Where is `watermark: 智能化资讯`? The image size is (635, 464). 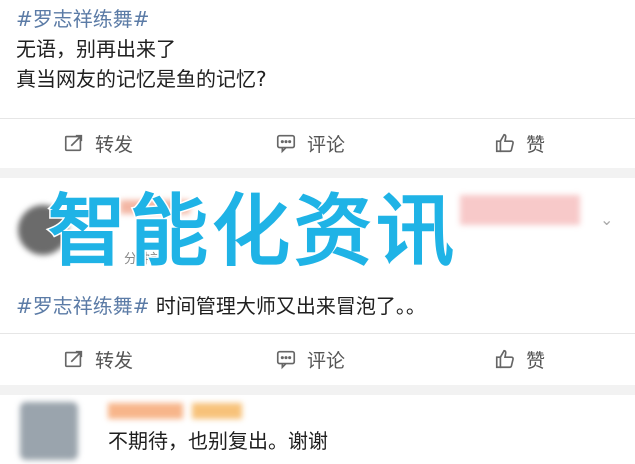
watermark: 智能化资讯 is located at coordinates (252, 232).